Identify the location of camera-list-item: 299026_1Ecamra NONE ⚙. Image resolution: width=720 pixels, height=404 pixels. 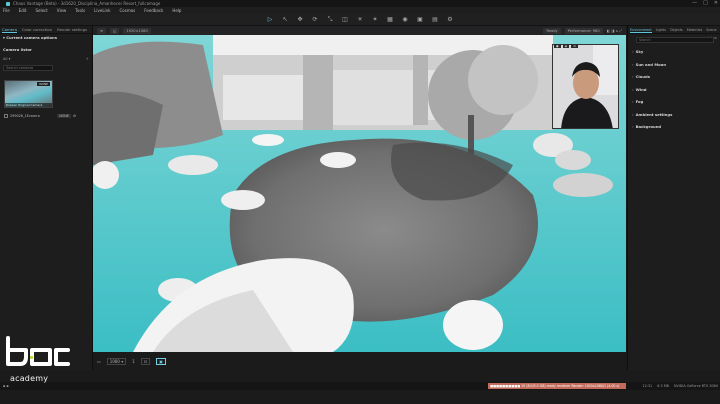
(40, 115).